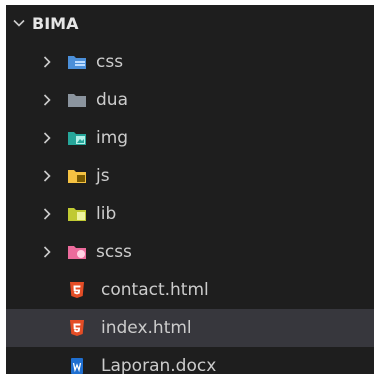 The height and width of the screenshot is (379, 381). Describe the element at coordinates (114, 252) in the screenshot. I see `tree-item-label: scss` at that location.